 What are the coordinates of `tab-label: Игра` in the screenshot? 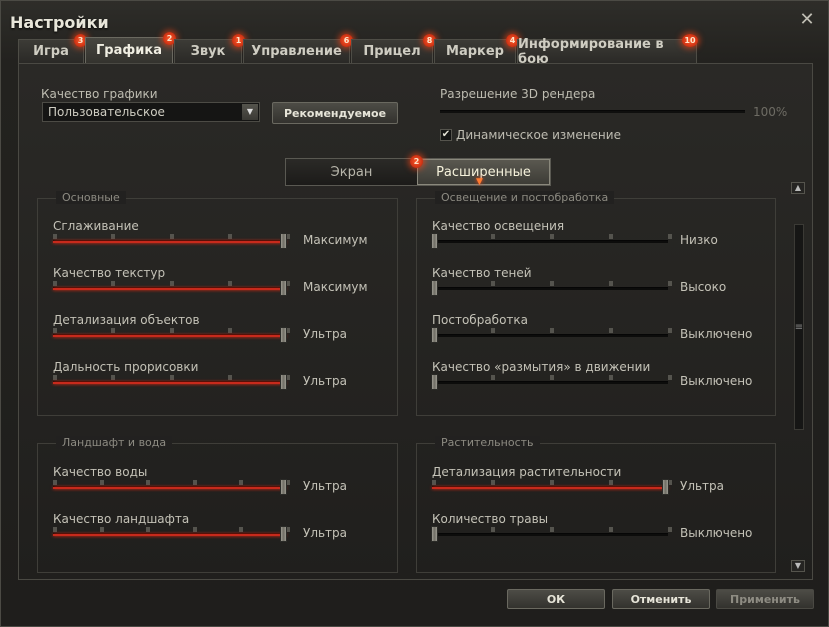 It's located at (51, 51).